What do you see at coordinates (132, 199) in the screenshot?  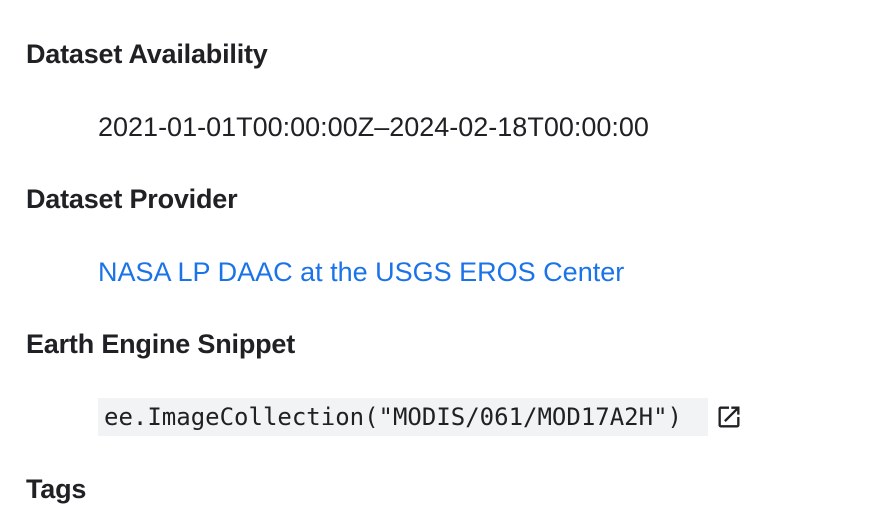 I see `dataset-provider-heading: Dataset Provider` at bounding box center [132, 199].